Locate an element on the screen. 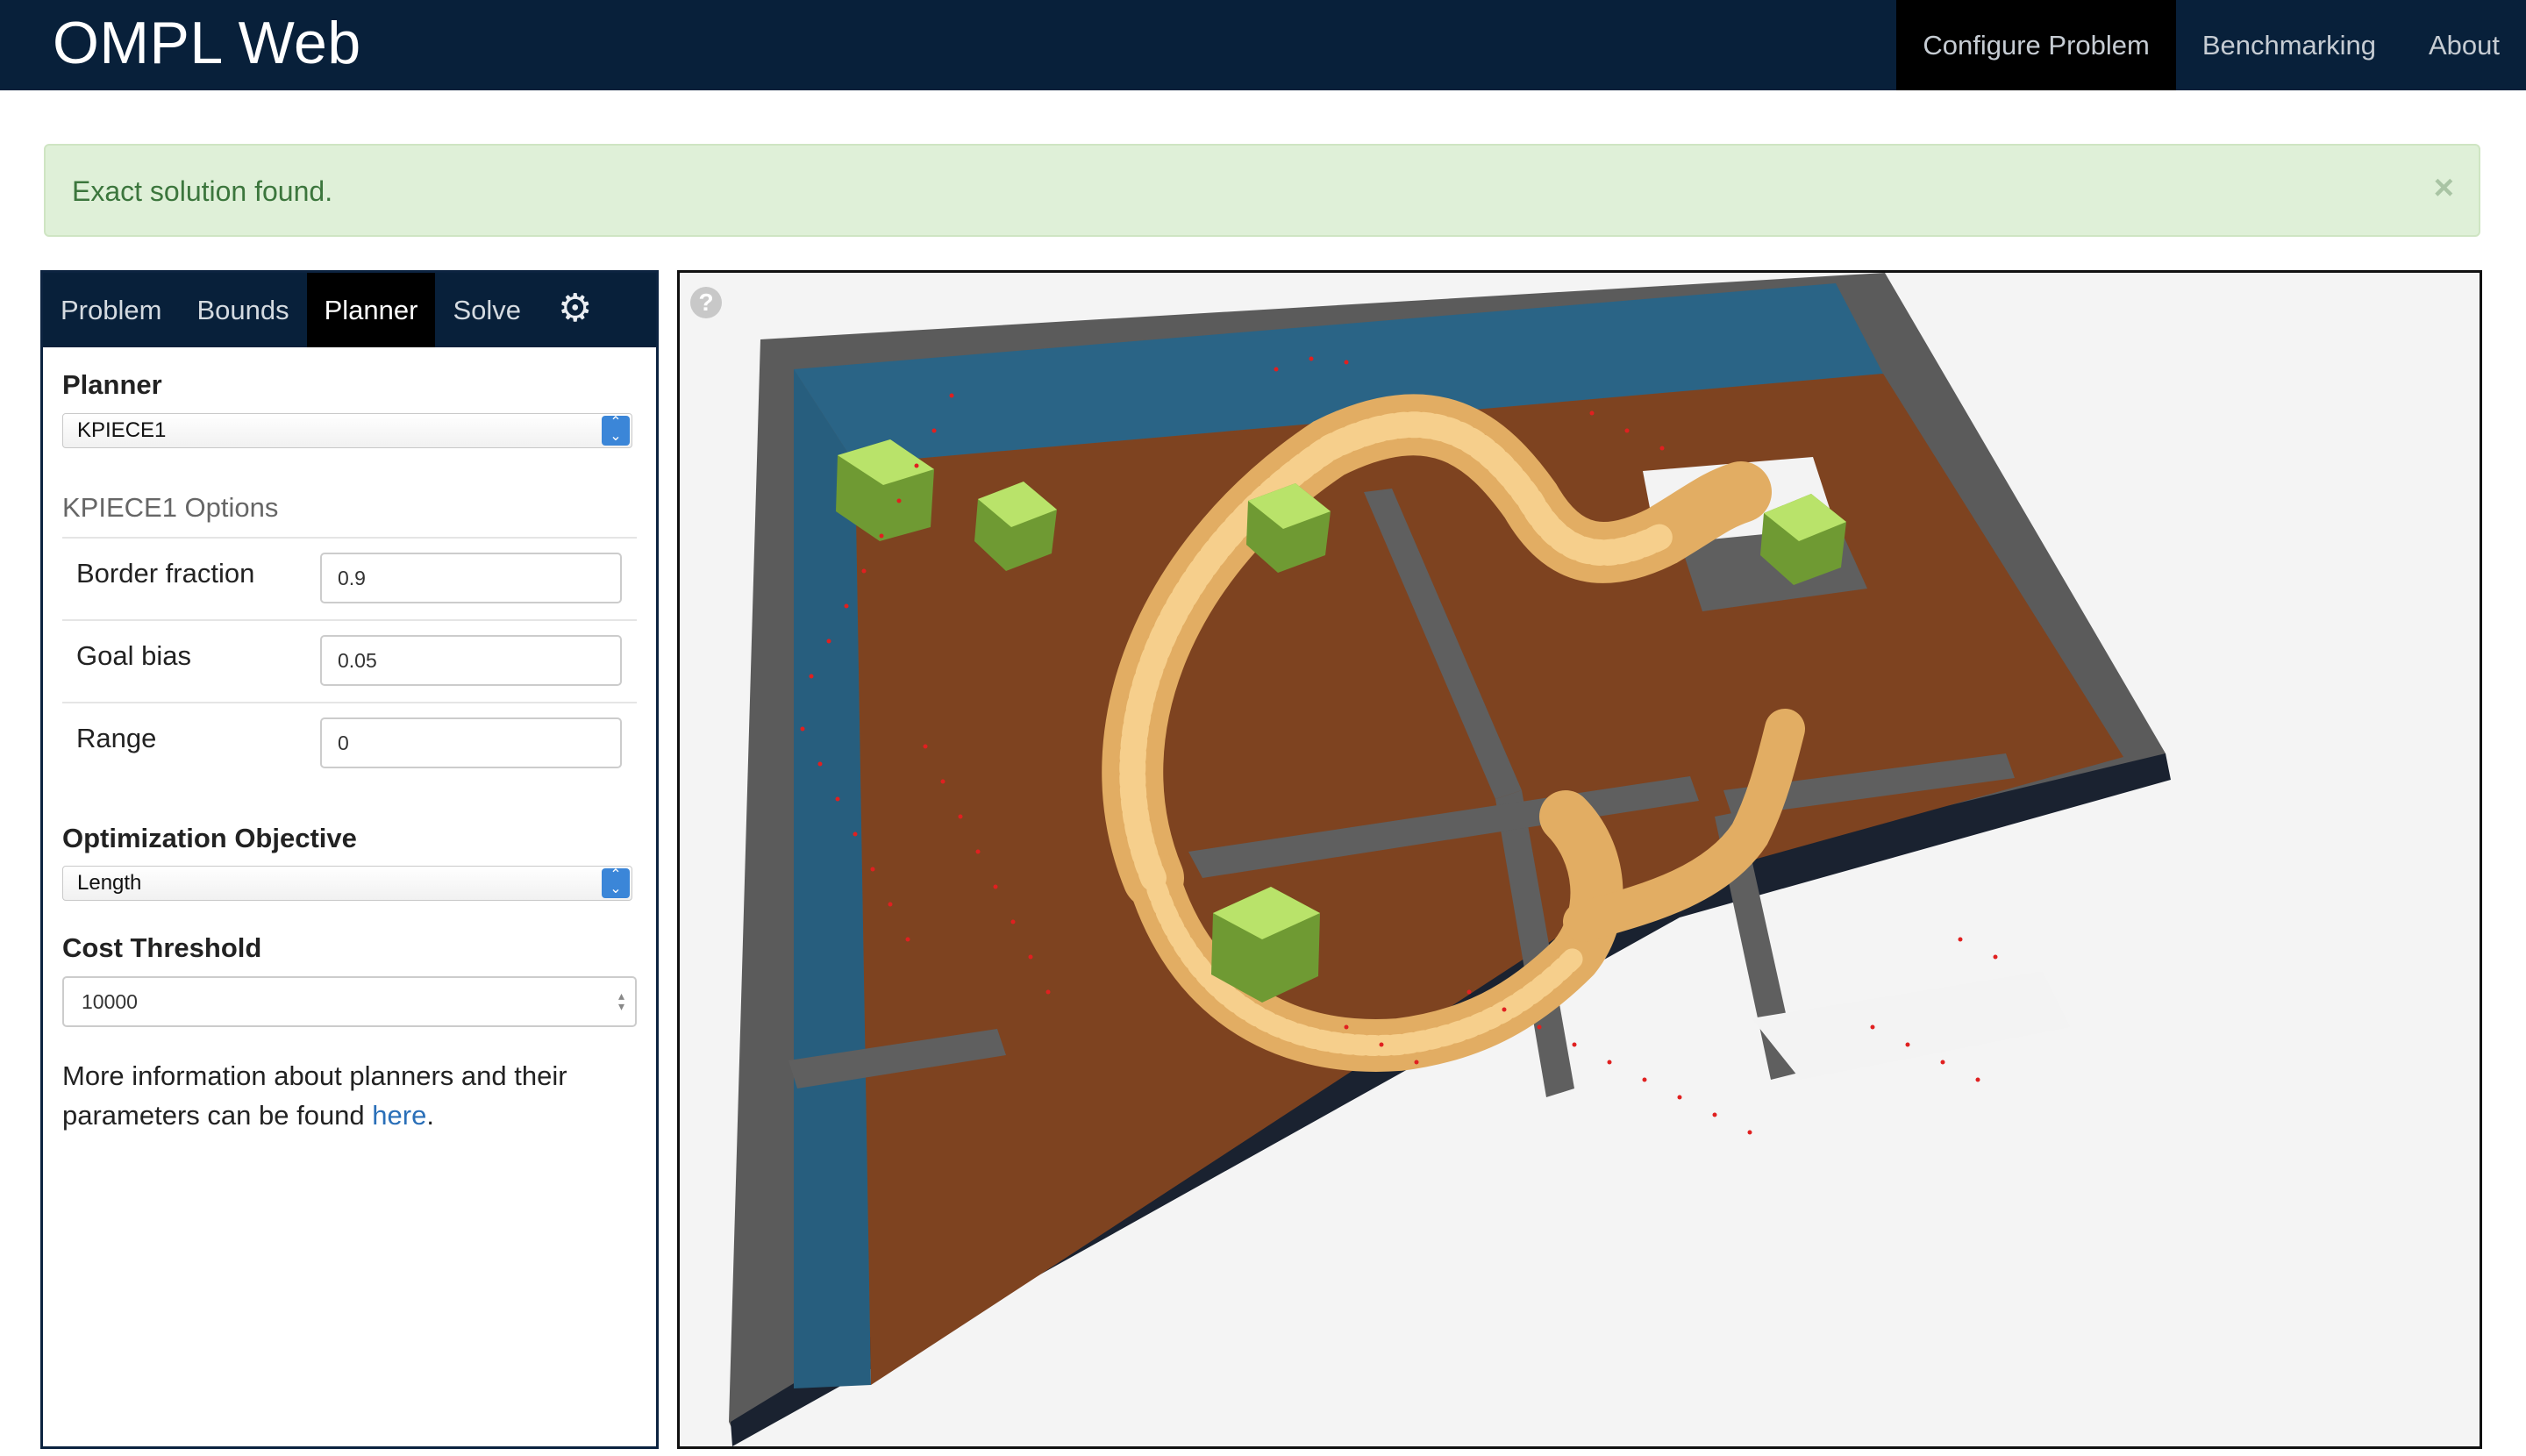 The image size is (2526, 1456). objective-select: Length ⌃ ⌄ is located at coordinates (347, 883).